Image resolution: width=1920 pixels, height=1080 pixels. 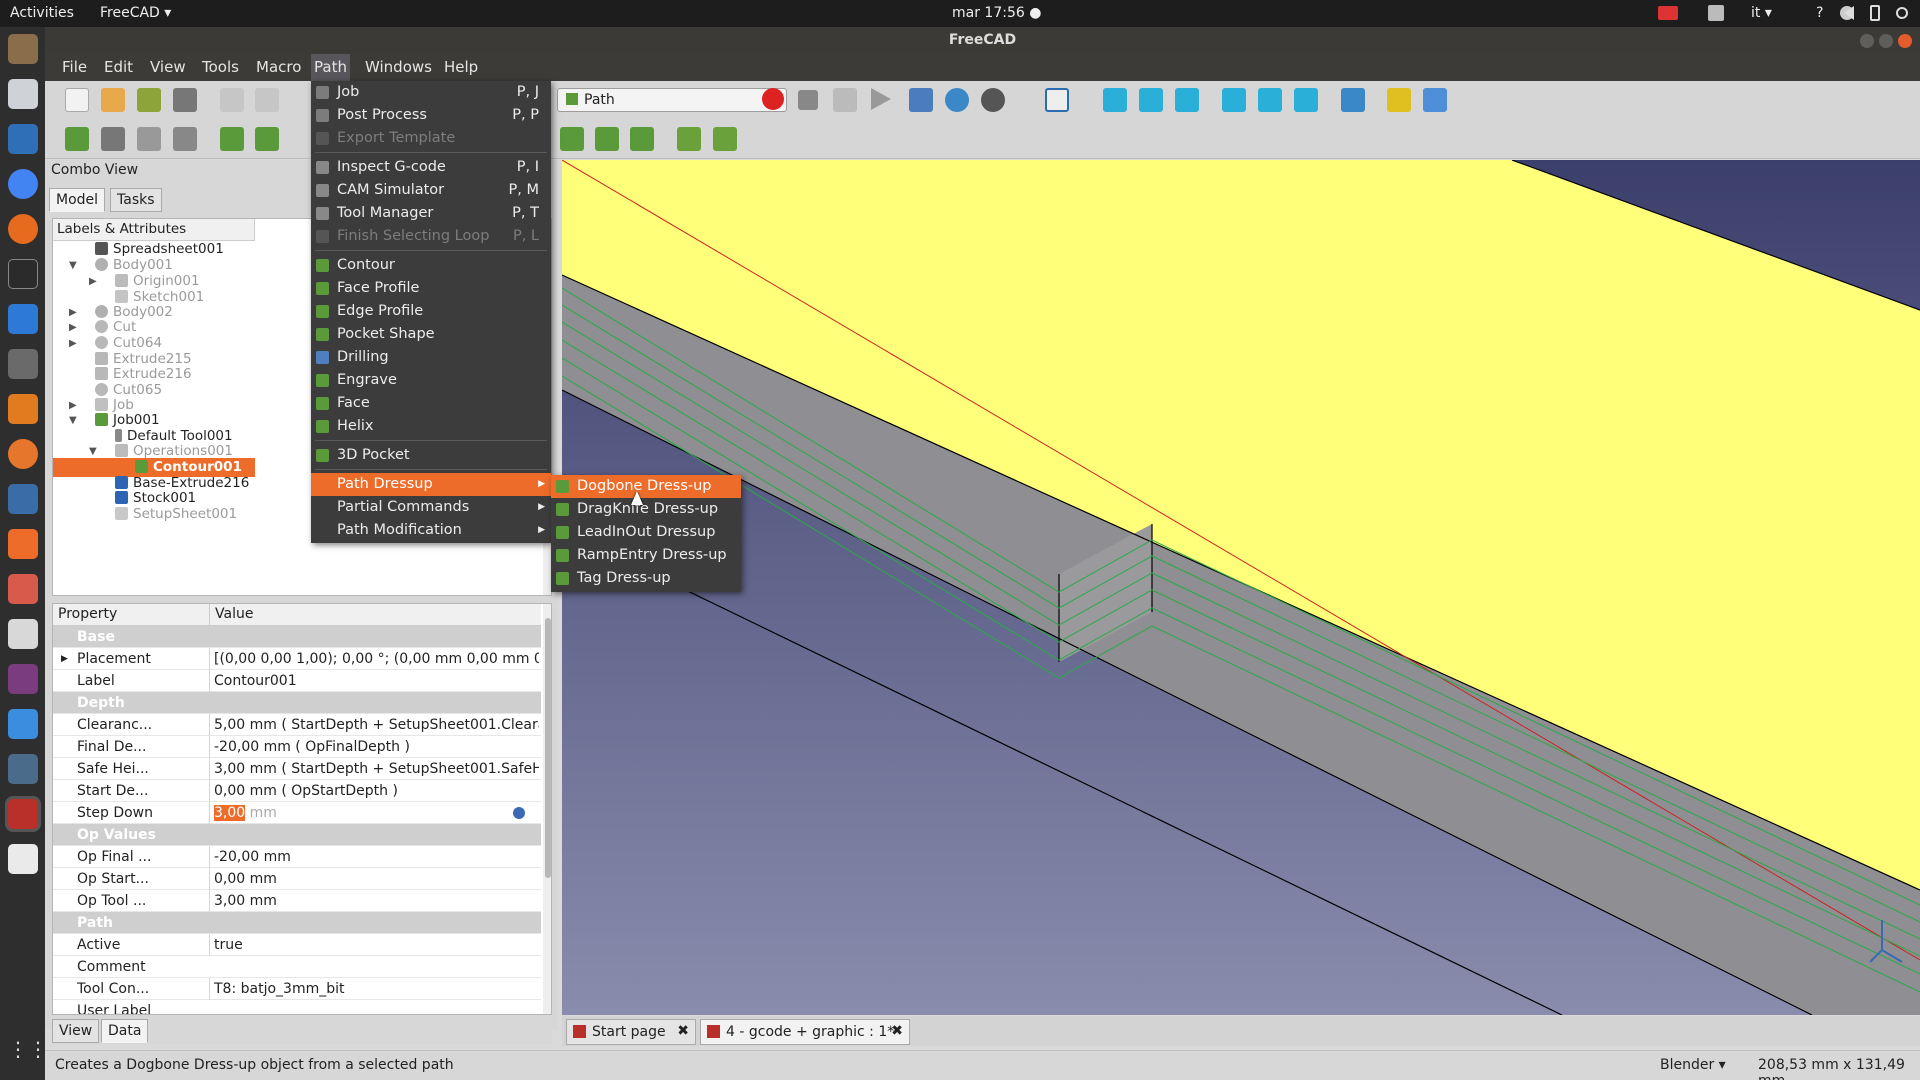 I want to click on settings-icon, so click(x=23, y=589).